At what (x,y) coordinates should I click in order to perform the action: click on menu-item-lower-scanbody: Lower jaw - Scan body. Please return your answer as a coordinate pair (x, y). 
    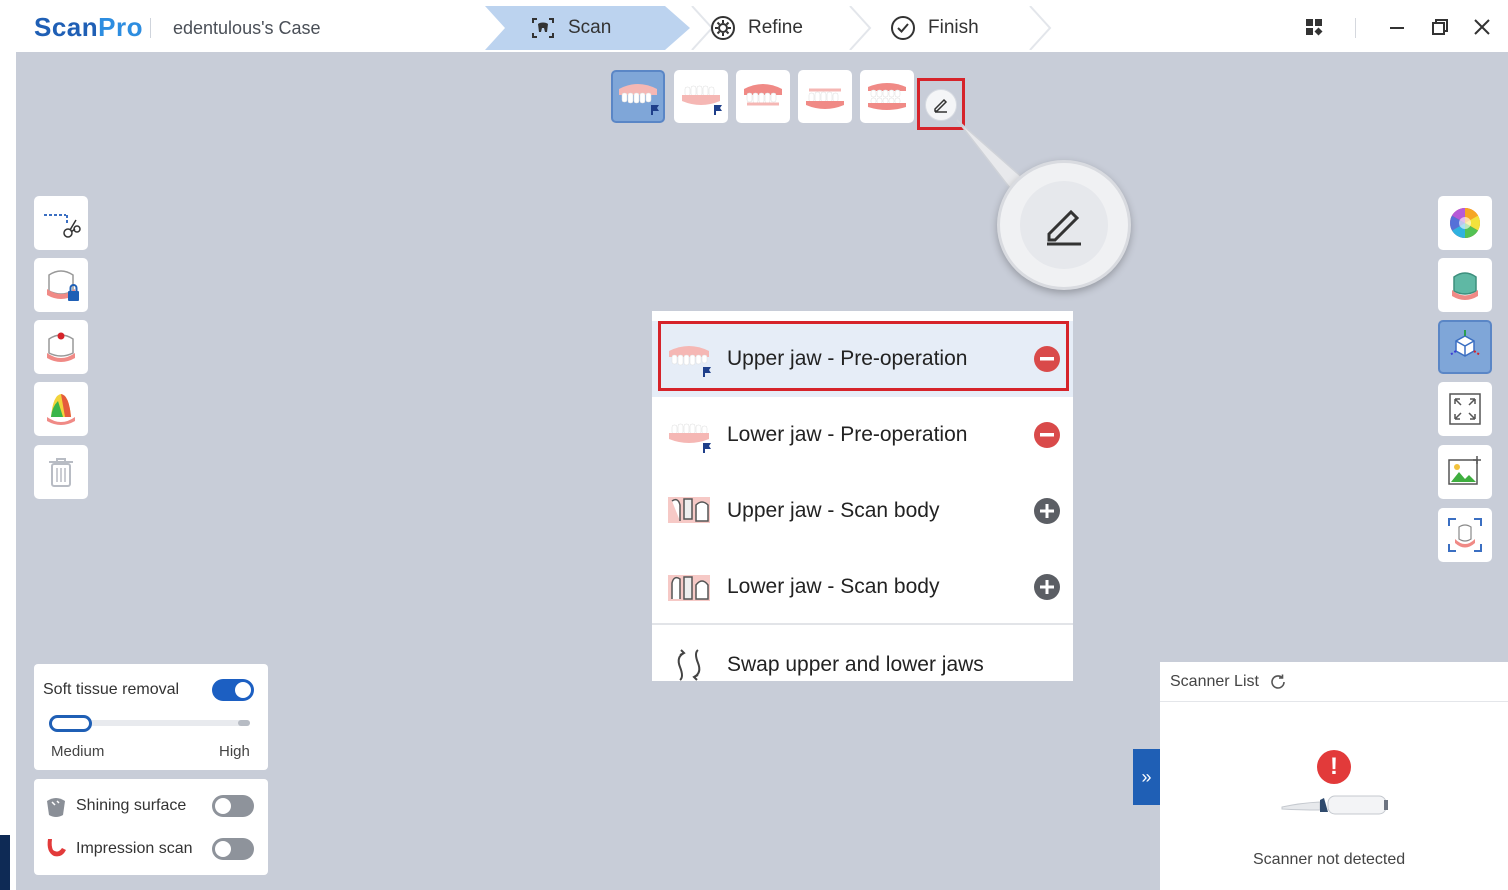
    Looking at the image, I should click on (862, 587).